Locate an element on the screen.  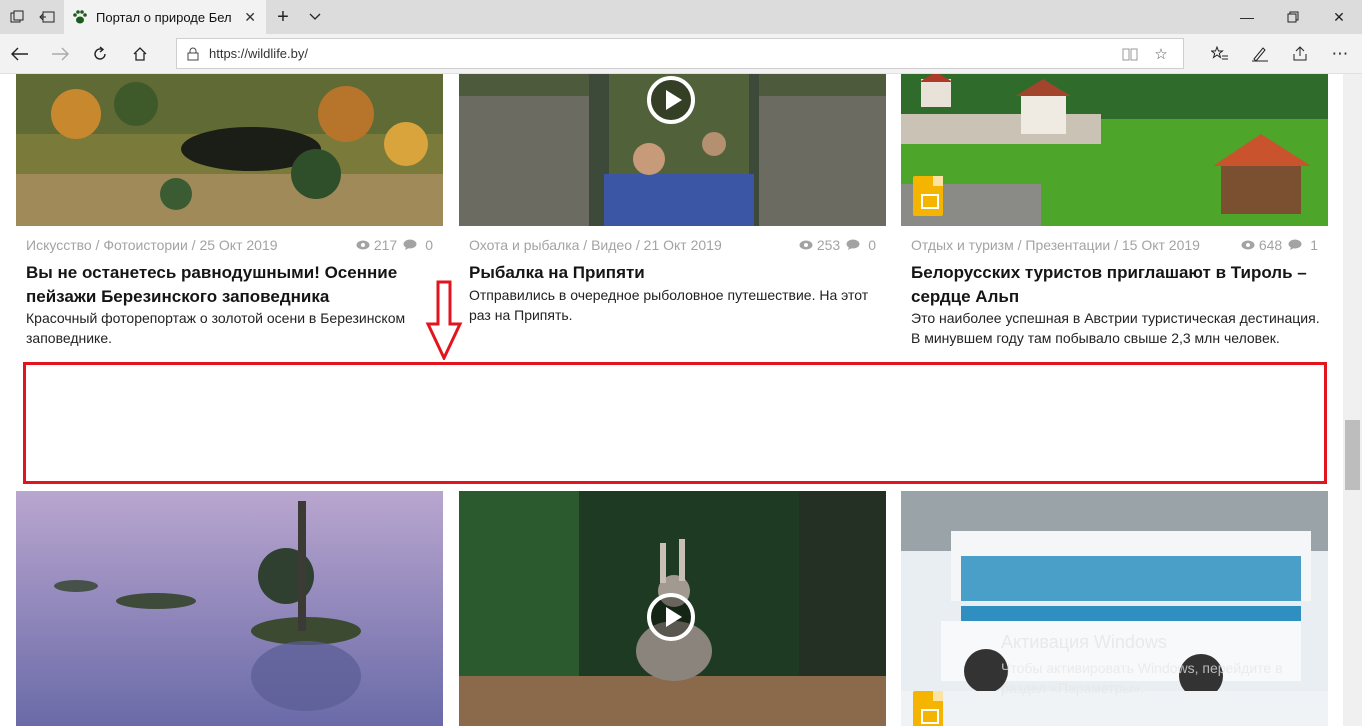
tab-bar: Портал о природе Бел ✕ + — ✕ is located at coordinates (681, 17).